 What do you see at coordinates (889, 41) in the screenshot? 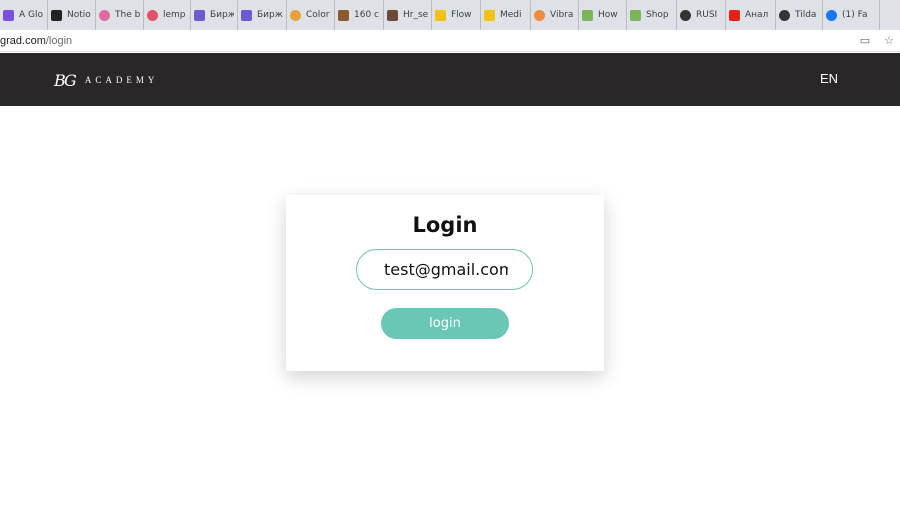
I see `bookmark-star-icon: ☆` at bounding box center [889, 41].